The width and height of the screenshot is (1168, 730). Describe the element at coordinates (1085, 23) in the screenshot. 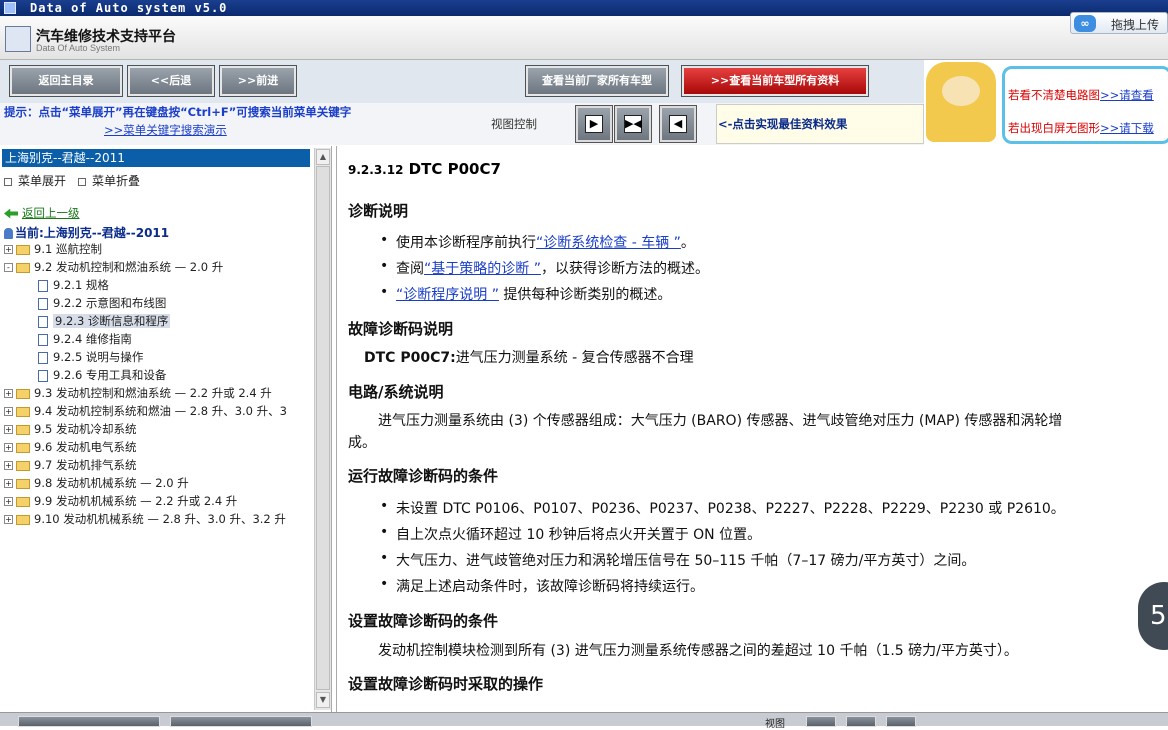

I see `cloud-icon: ∞` at that location.